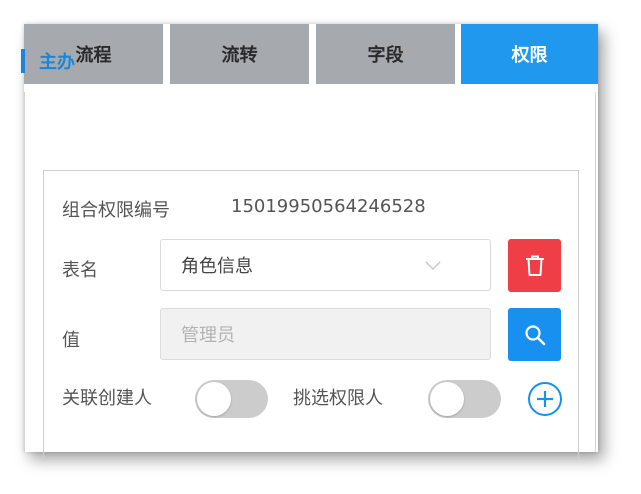  What do you see at coordinates (71, 340) in the screenshot?
I see `value-label: 值` at bounding box center [71, 340].